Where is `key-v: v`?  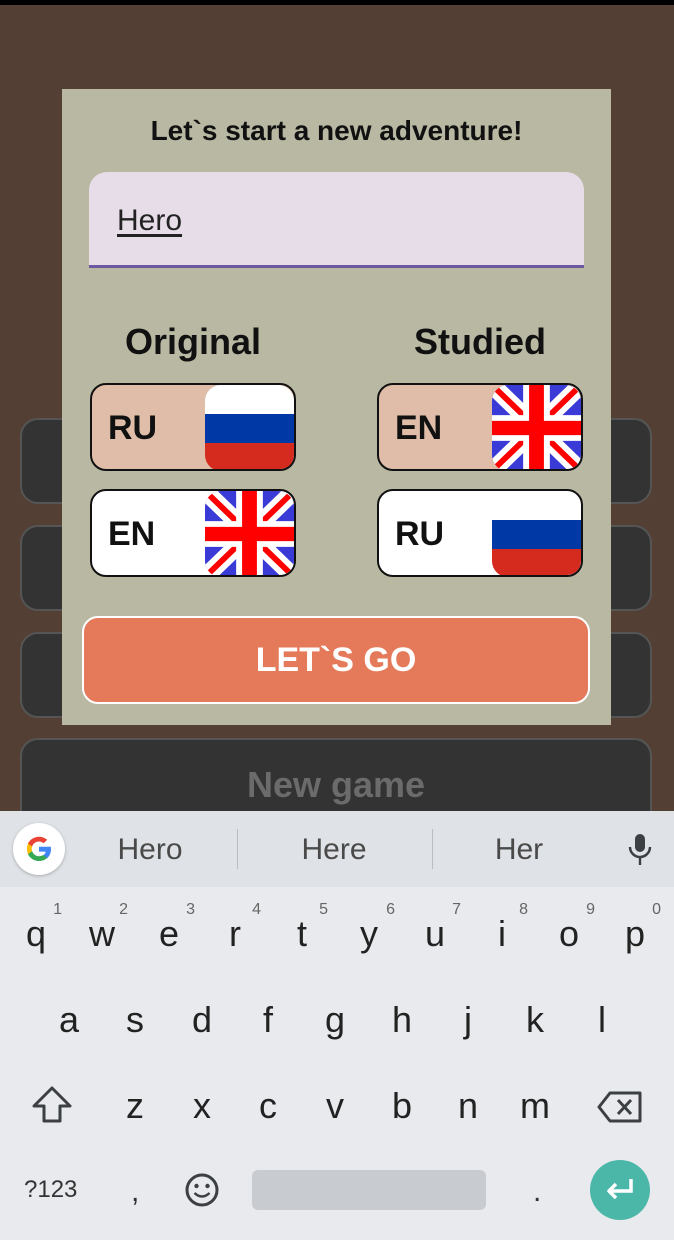 key-v: v is located at coordinates (335, 1106).